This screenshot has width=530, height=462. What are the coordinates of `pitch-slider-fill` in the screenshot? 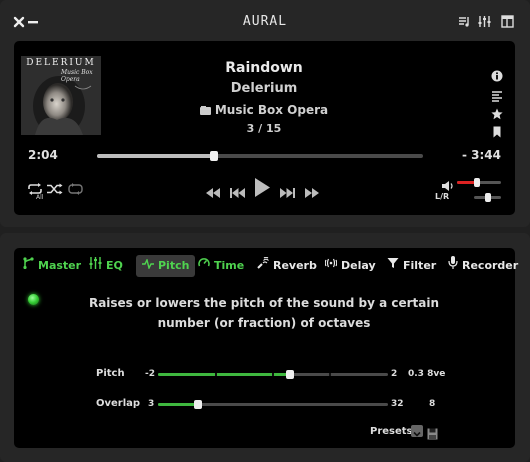 It's located at (224, 374).